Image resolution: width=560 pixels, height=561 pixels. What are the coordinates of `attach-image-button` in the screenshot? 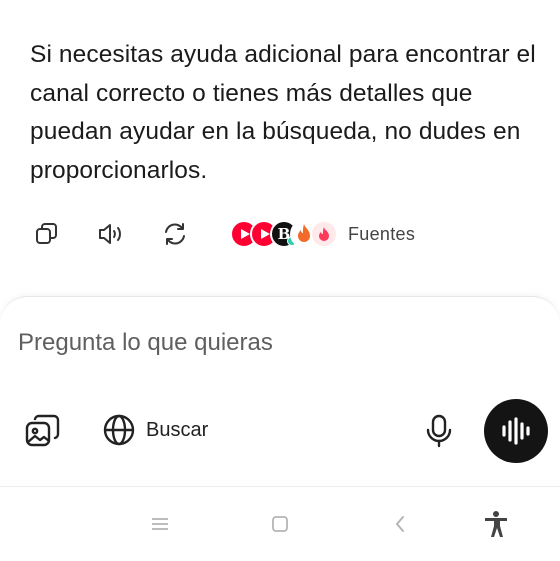 It's located at (43, 431).